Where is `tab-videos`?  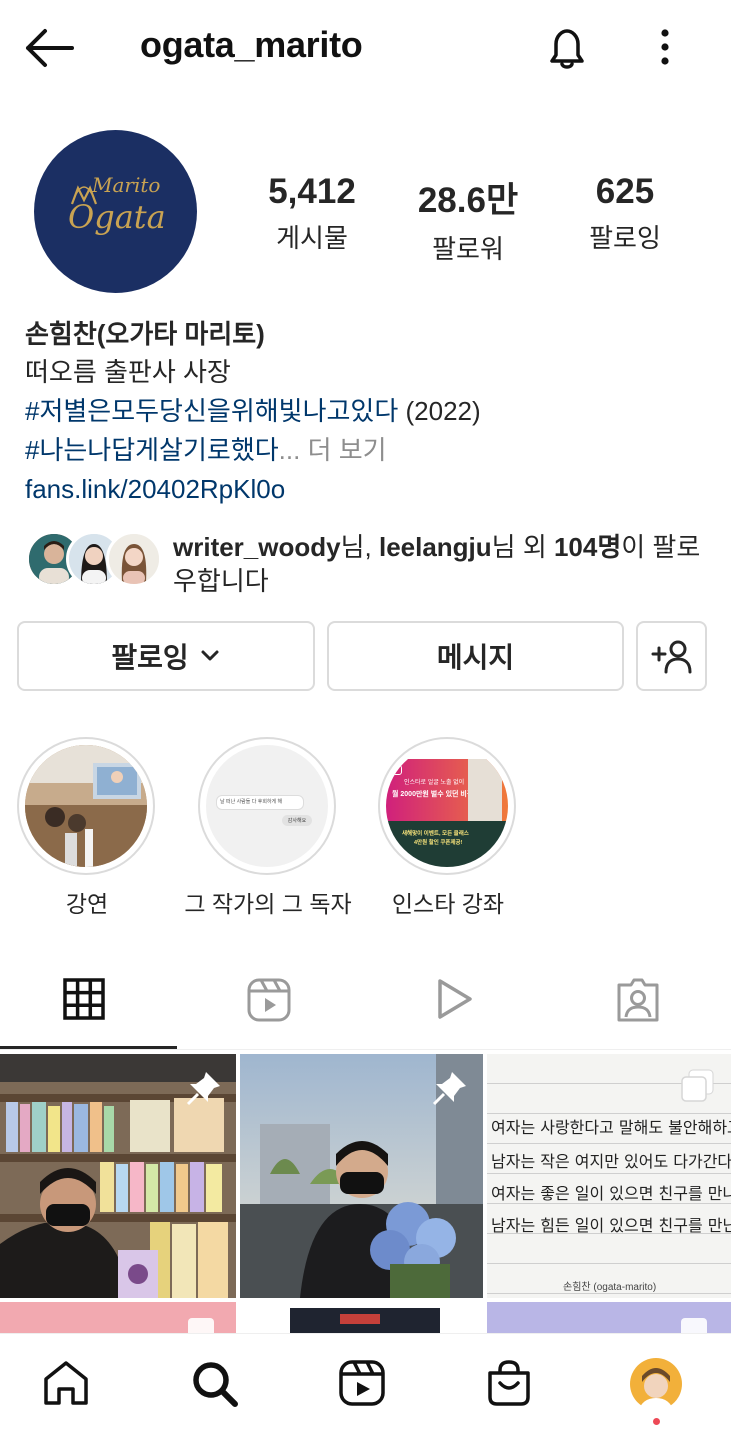
tab-videos is located at coordinates (454, 999).